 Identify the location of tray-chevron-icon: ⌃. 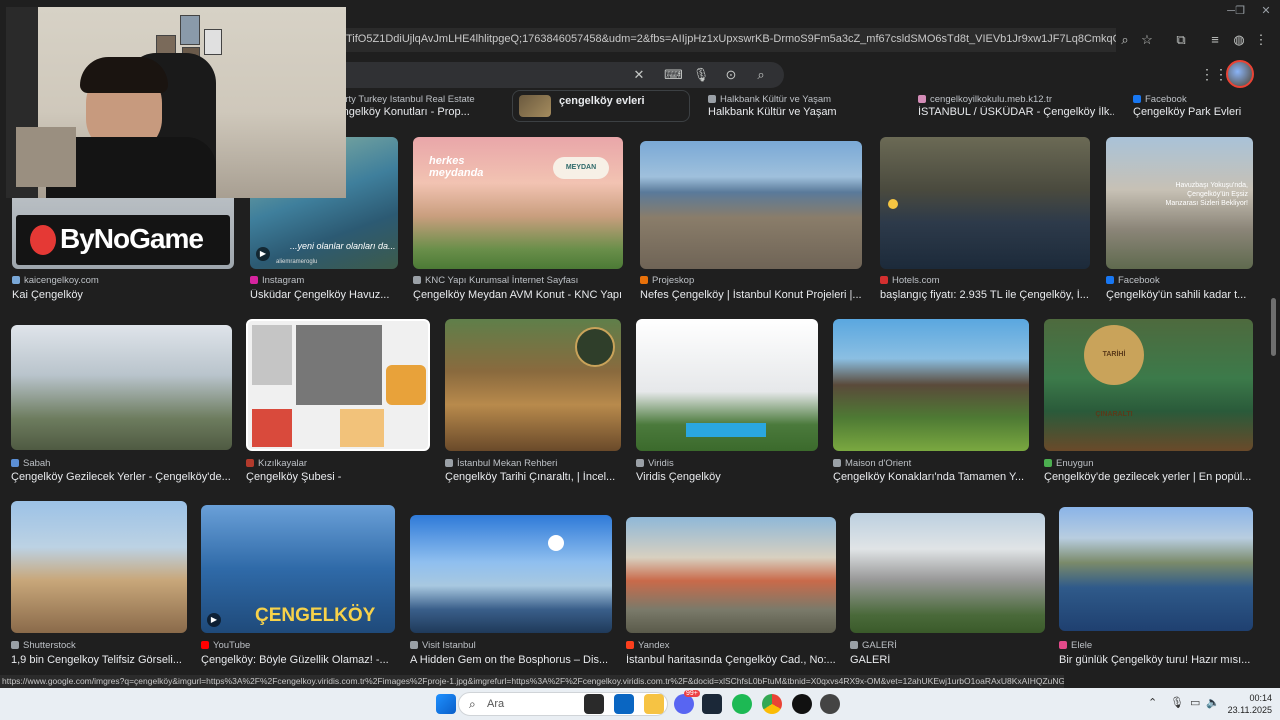
(1152, 702).